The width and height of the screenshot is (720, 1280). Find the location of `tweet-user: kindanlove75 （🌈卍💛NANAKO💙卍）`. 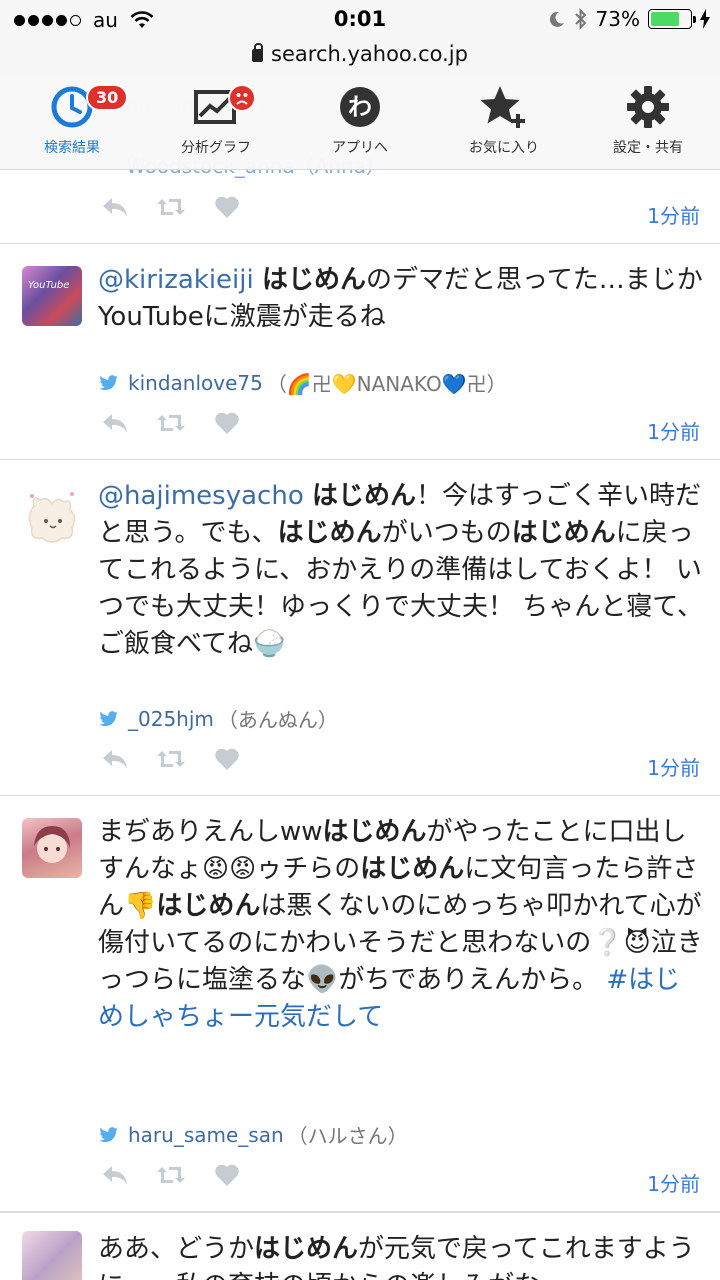

tweet-user: kindanlove75 （🌈卍💛NANAKO💙卍） is located at coordinates (302, 382).